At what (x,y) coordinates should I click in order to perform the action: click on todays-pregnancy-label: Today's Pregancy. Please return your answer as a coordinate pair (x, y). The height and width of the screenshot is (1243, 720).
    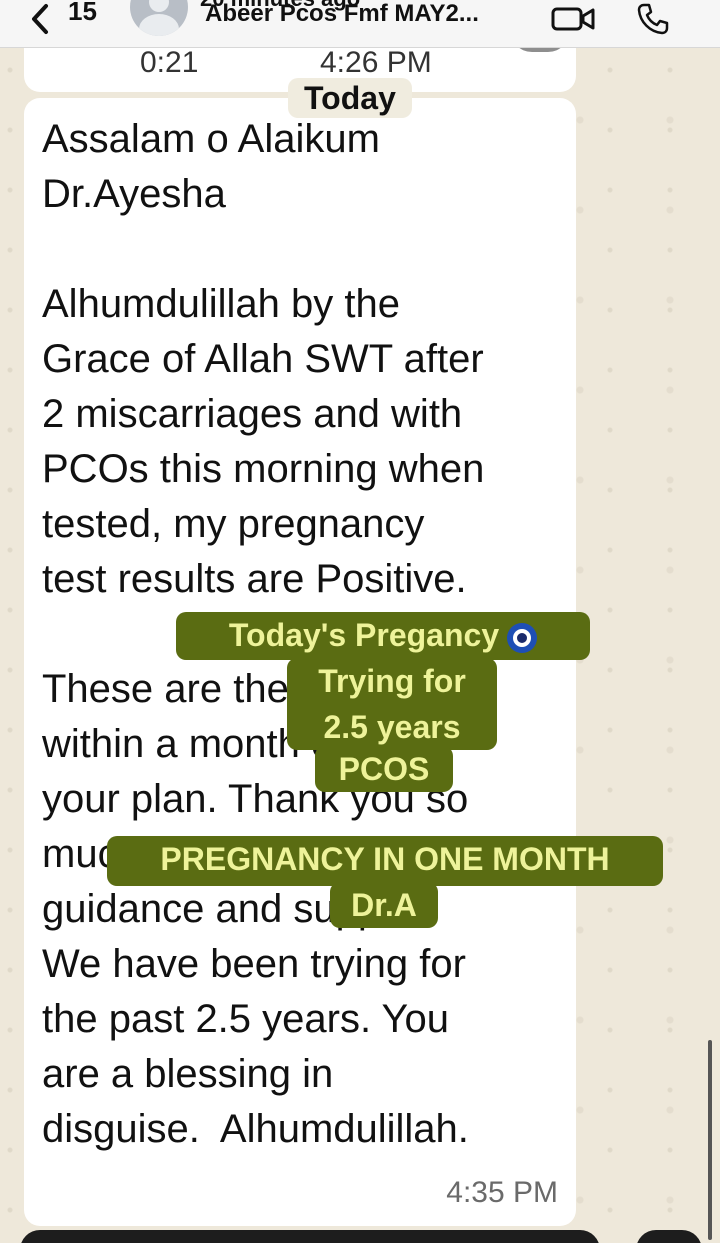
    Looking at the image, I should click on (364, 635).